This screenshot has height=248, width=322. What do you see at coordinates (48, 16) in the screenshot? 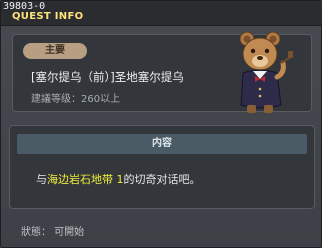
I see `window-title: QUEST INFO` at bounding box center [48, 16].